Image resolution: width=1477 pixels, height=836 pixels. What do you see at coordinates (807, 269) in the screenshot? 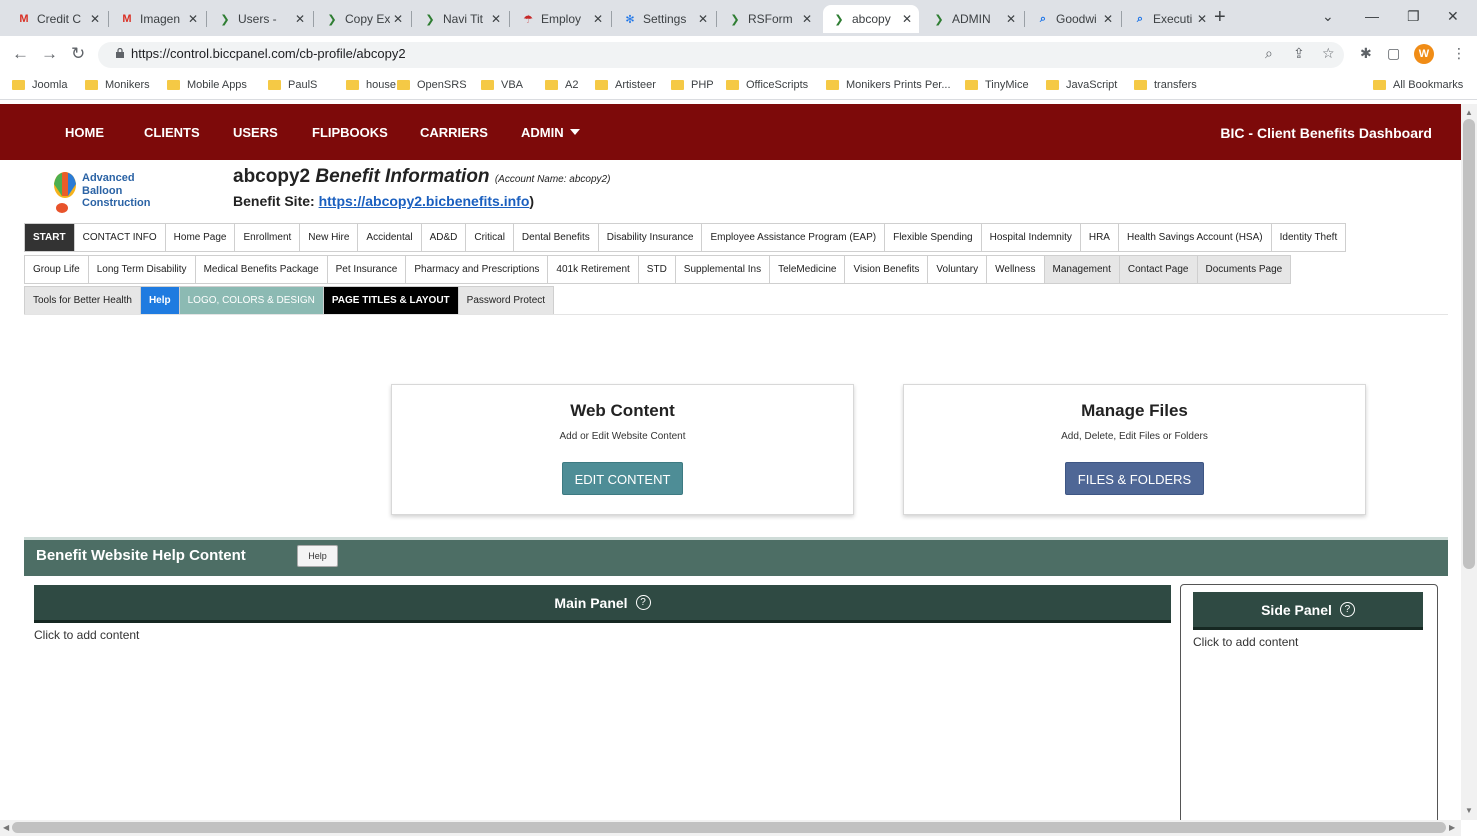
I see `tab-telemedicine: TeleMedicine` at bounding box center [807, 269].